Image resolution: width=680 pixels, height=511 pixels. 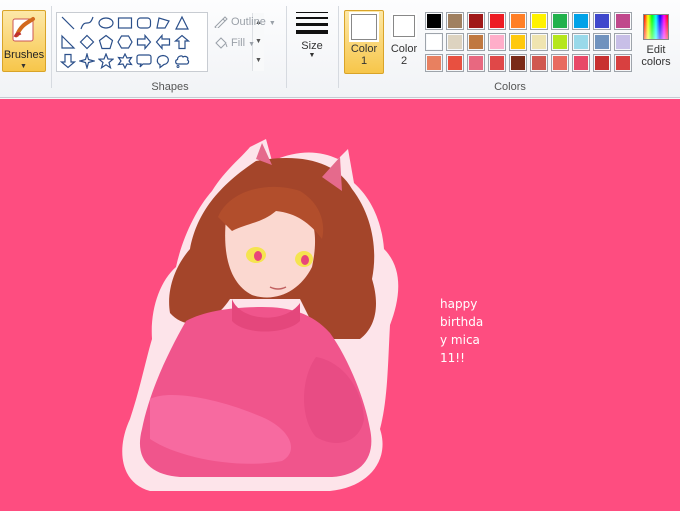 I want to click on hexagon-icon, so click(x=125, y=42).